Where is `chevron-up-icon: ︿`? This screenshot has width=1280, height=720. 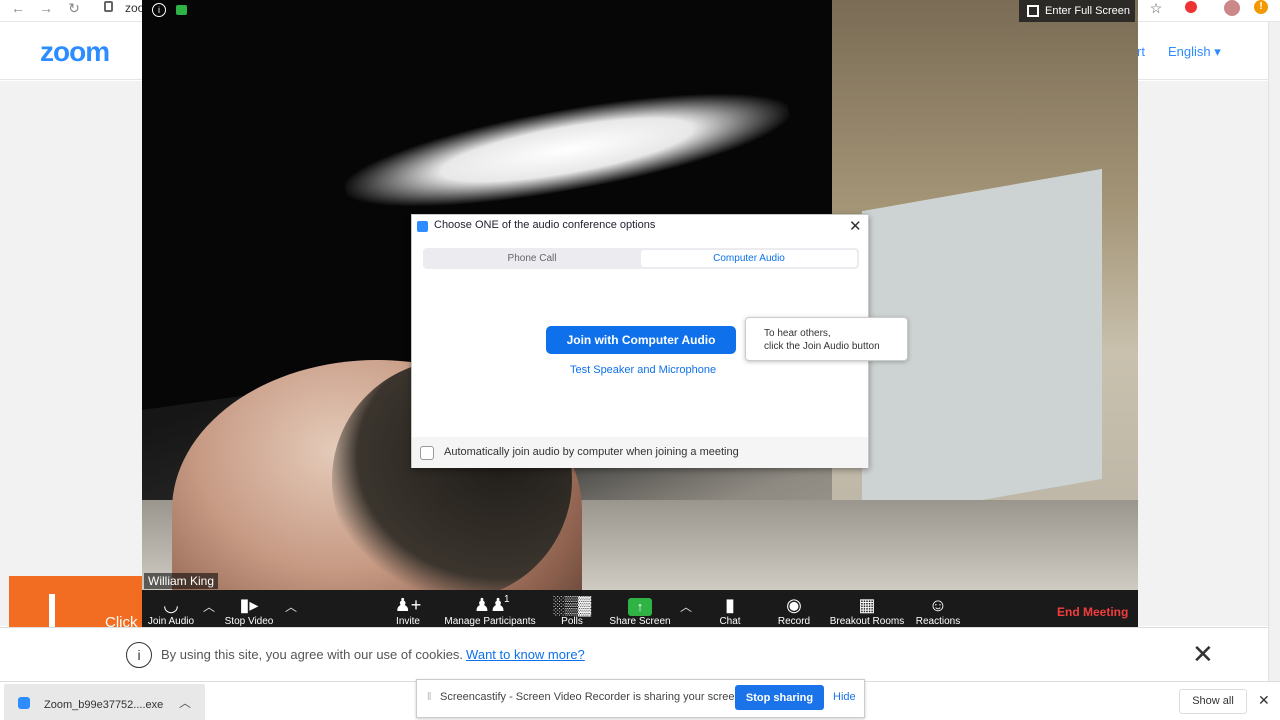
chevron-up-icon: ︿ is located at coordinates (185, 702).